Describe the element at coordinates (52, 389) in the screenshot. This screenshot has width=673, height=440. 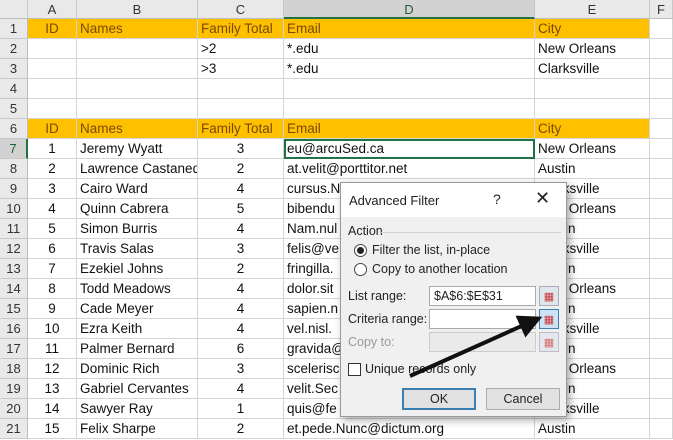
I see `cell: 13` at that location.